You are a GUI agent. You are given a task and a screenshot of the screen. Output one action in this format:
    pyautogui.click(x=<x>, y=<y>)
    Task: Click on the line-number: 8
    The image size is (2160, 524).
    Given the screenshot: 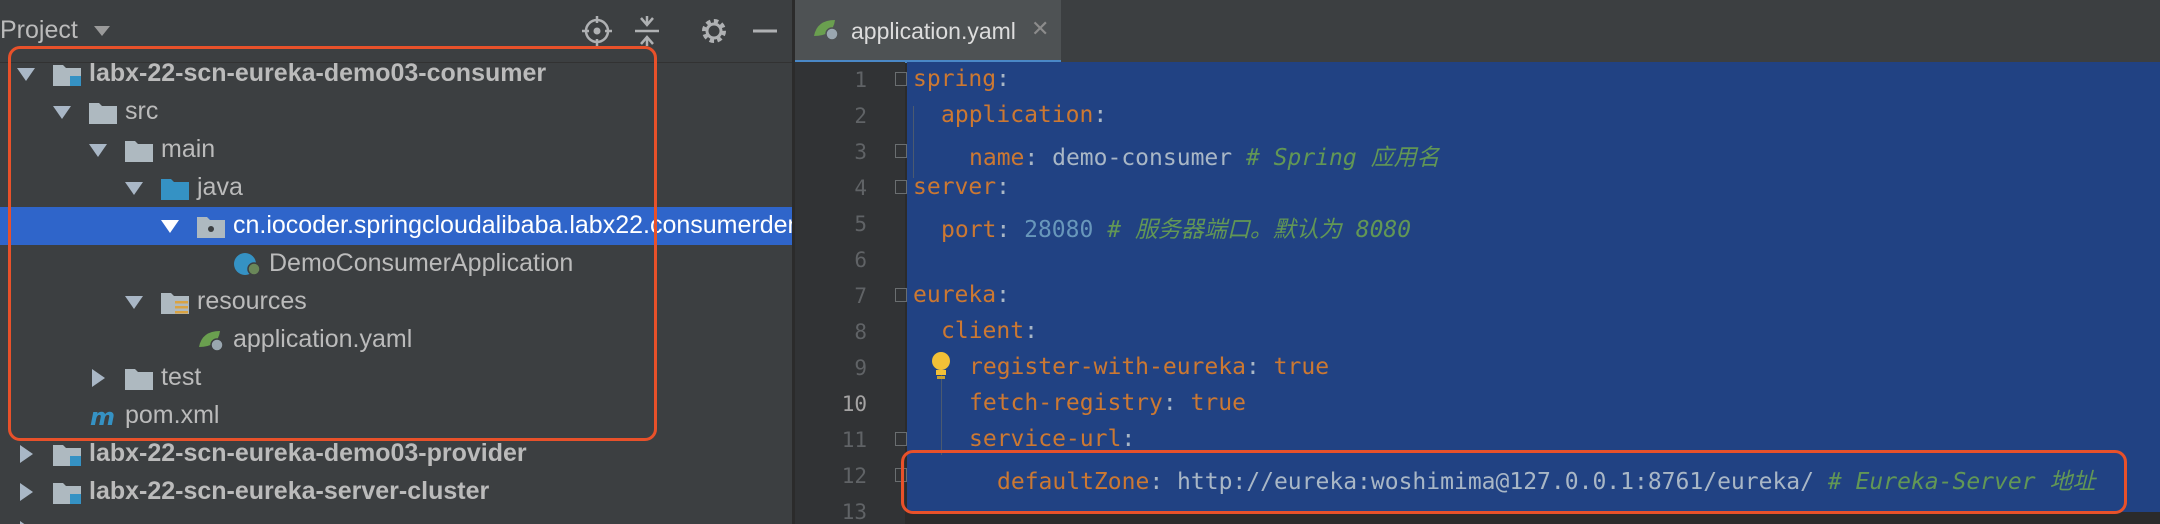 What is the action you would take?
    pyautogui.click(x=860, y=332)
    